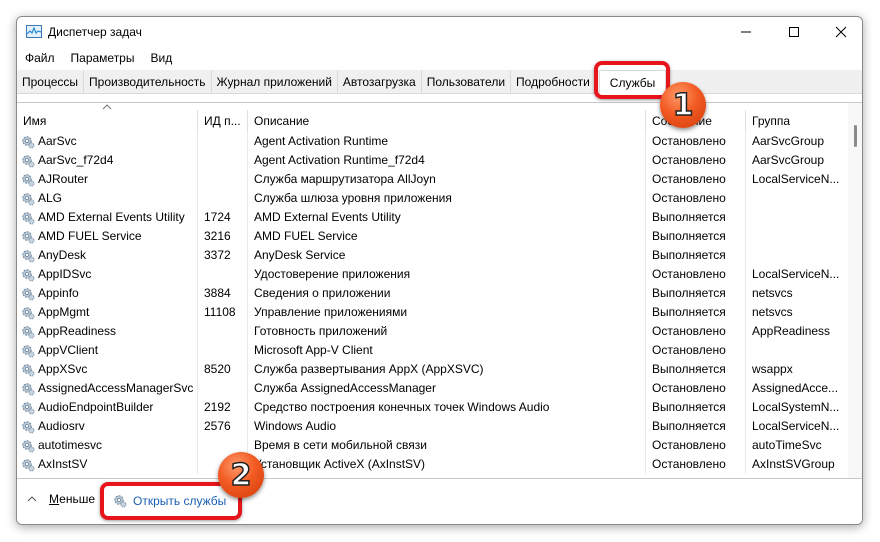  What do you see at coordinates (116, 388) in the screenshot?
I see `service-name: AssignedAccessManagerSvc` at bounding box center [116, 388].